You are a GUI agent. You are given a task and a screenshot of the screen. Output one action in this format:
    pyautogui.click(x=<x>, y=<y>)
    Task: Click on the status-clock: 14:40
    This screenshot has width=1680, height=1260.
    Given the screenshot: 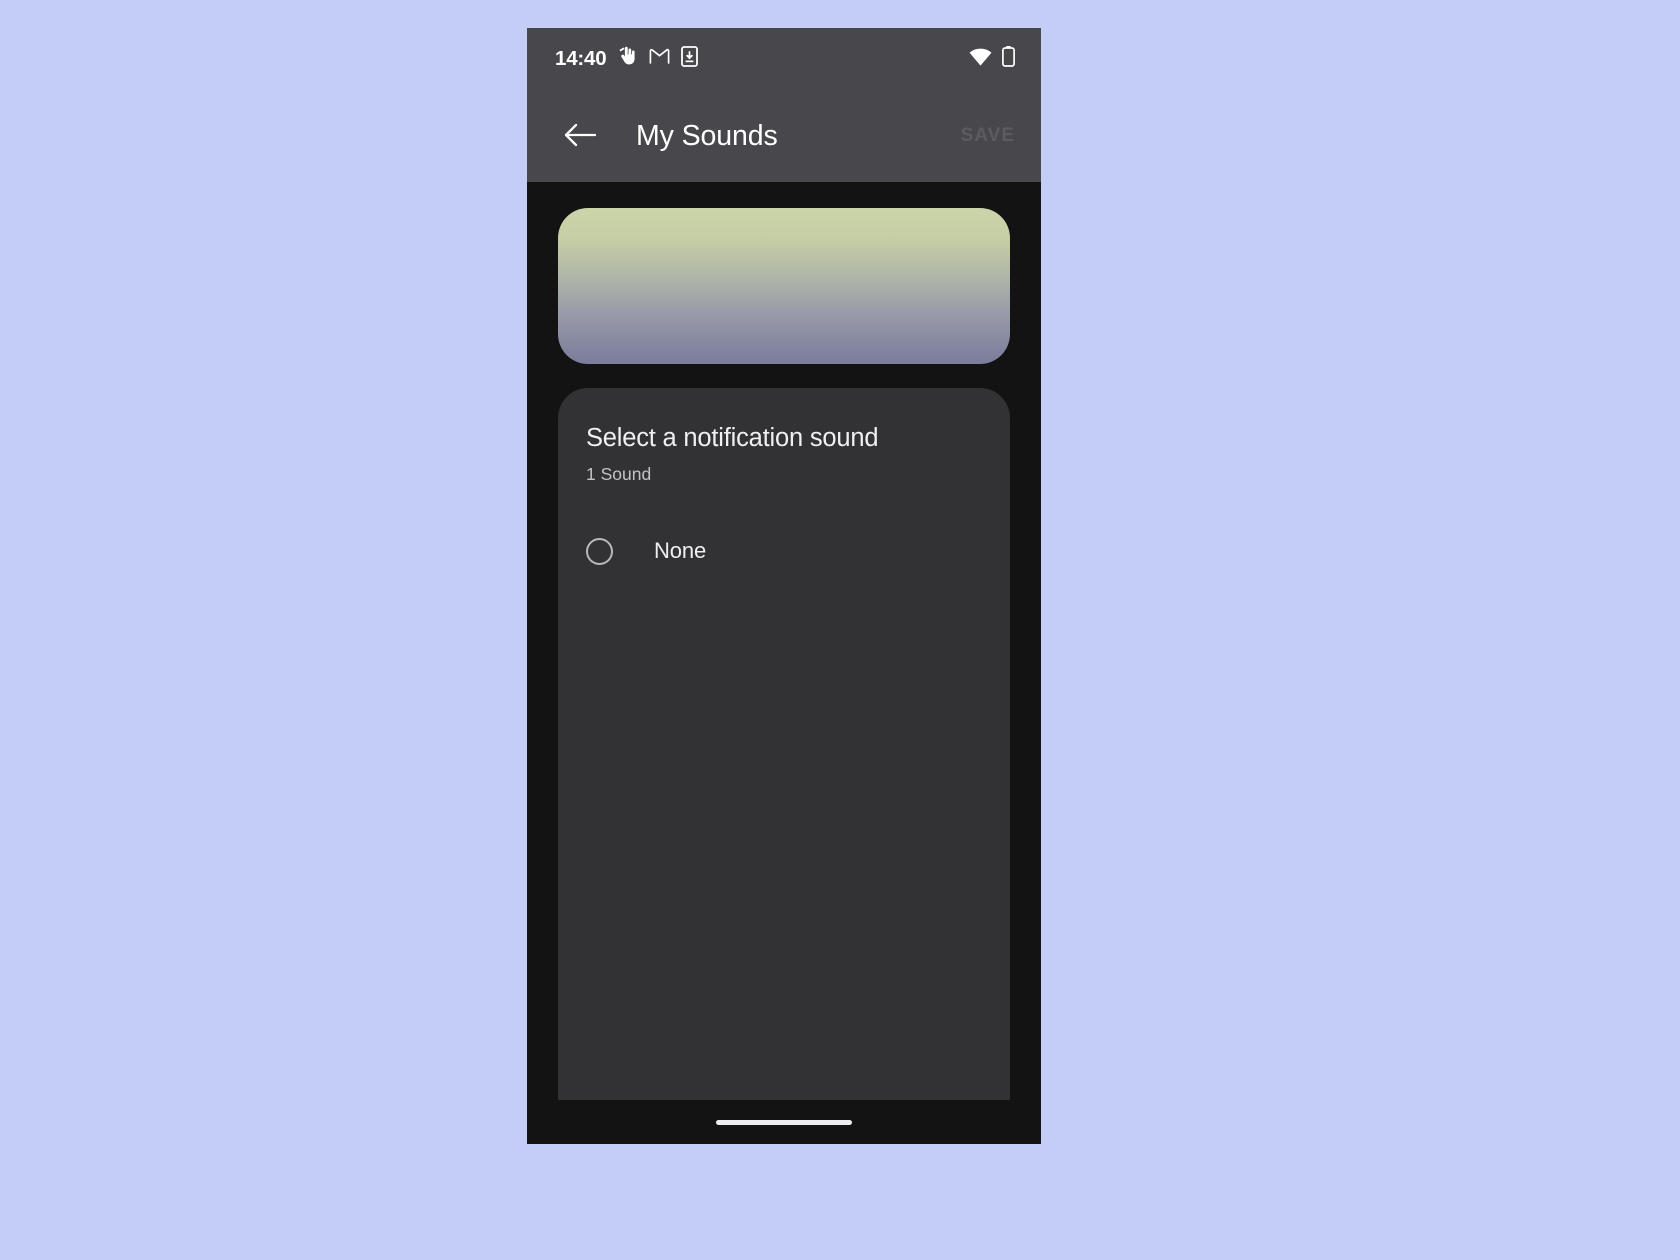 What is the action you would take?
    pyautogui.click(x=581, y=58)
    